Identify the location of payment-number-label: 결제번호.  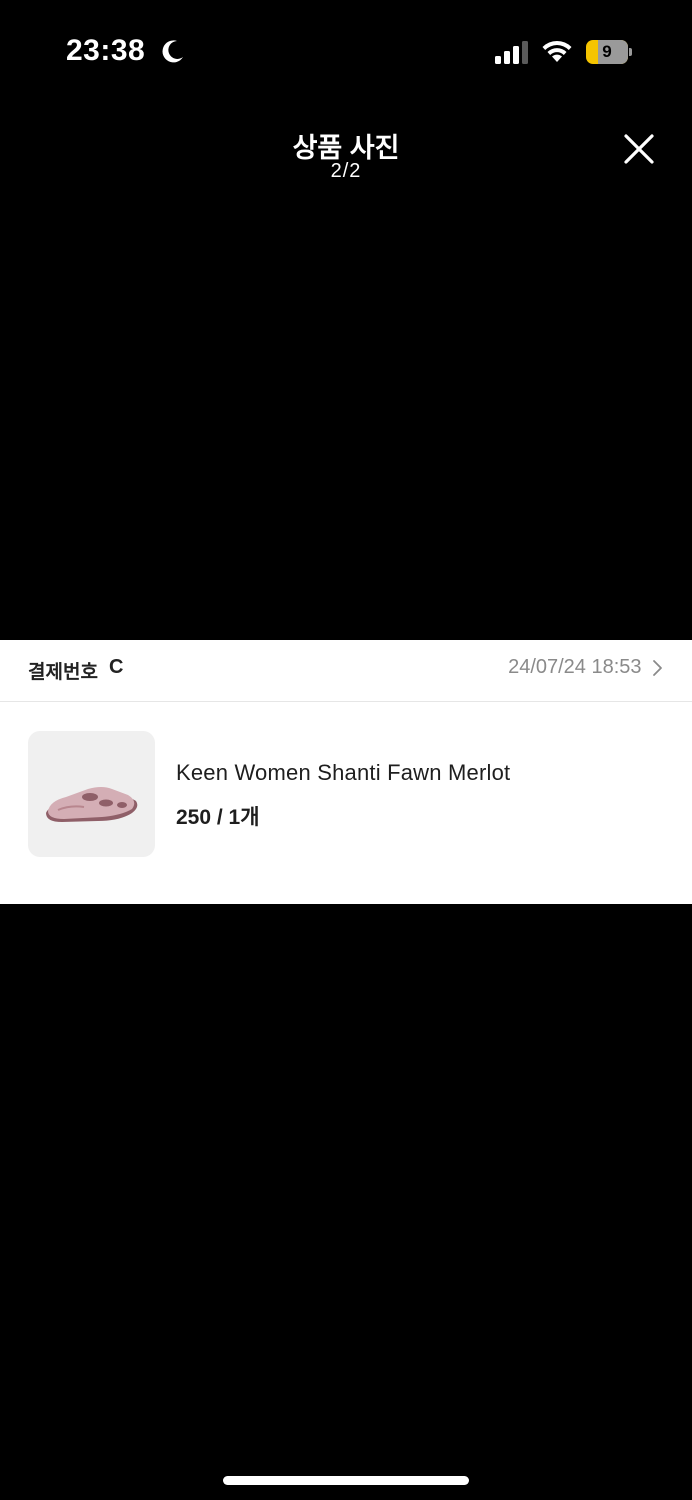
(63, 672).